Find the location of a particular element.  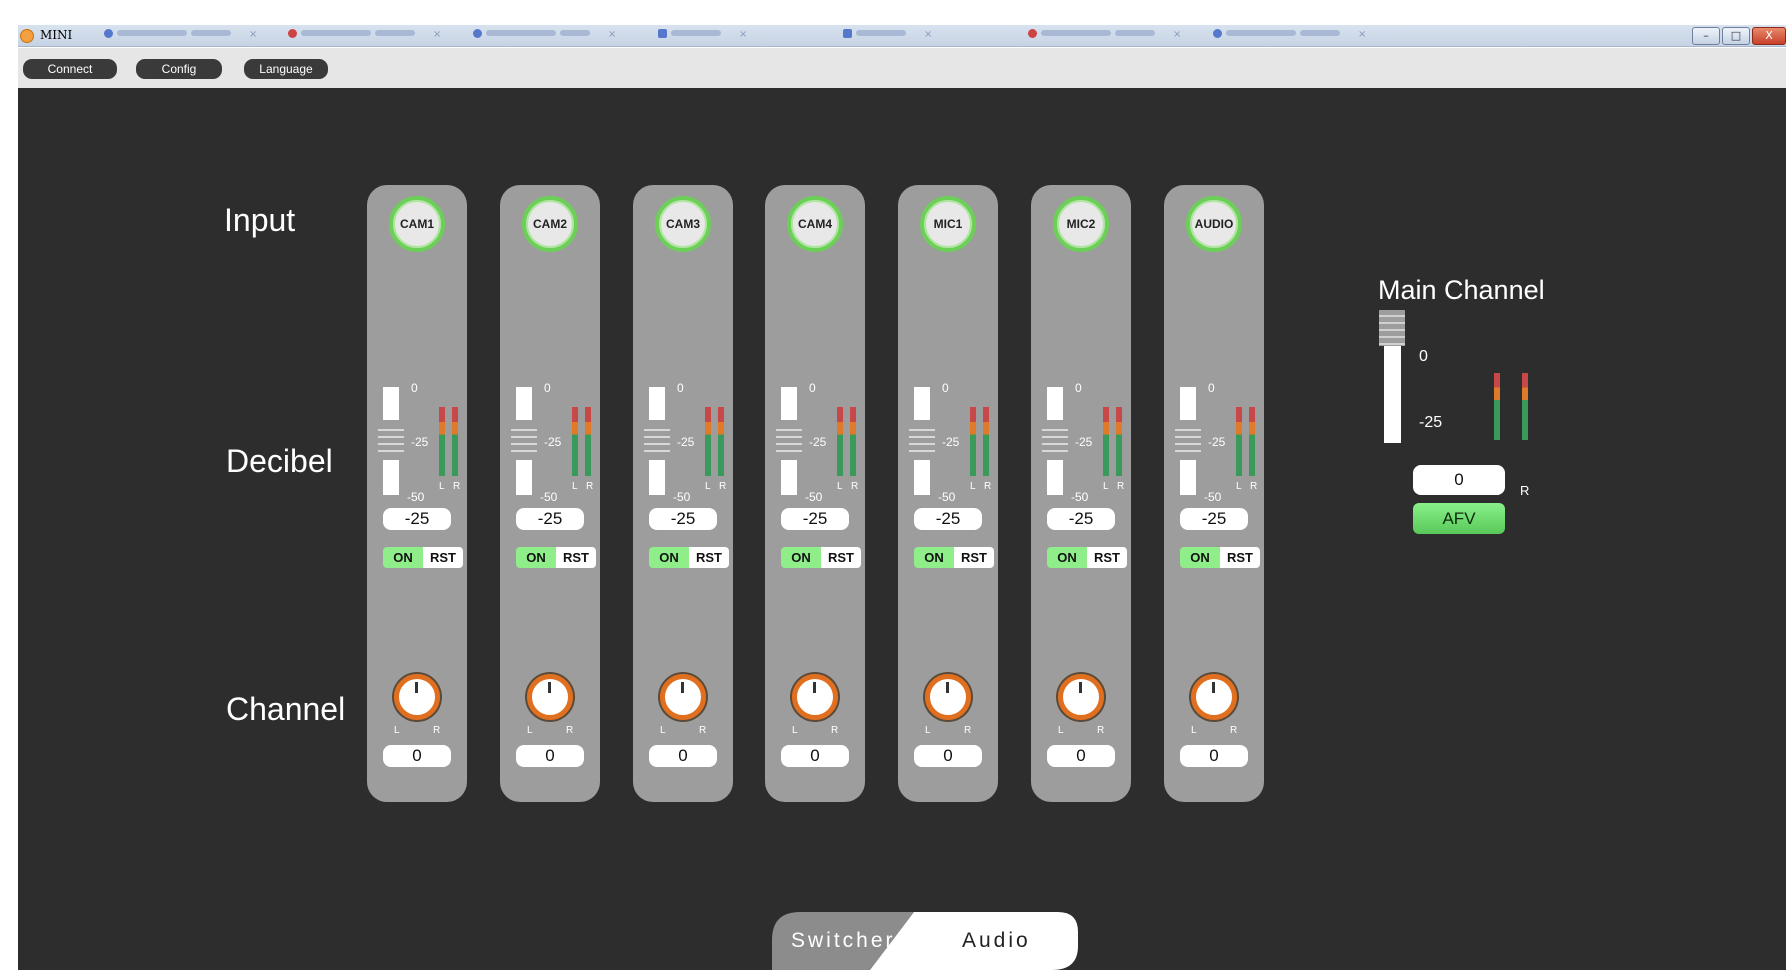

connect-button: Connect is located at coordinates (70, 69).